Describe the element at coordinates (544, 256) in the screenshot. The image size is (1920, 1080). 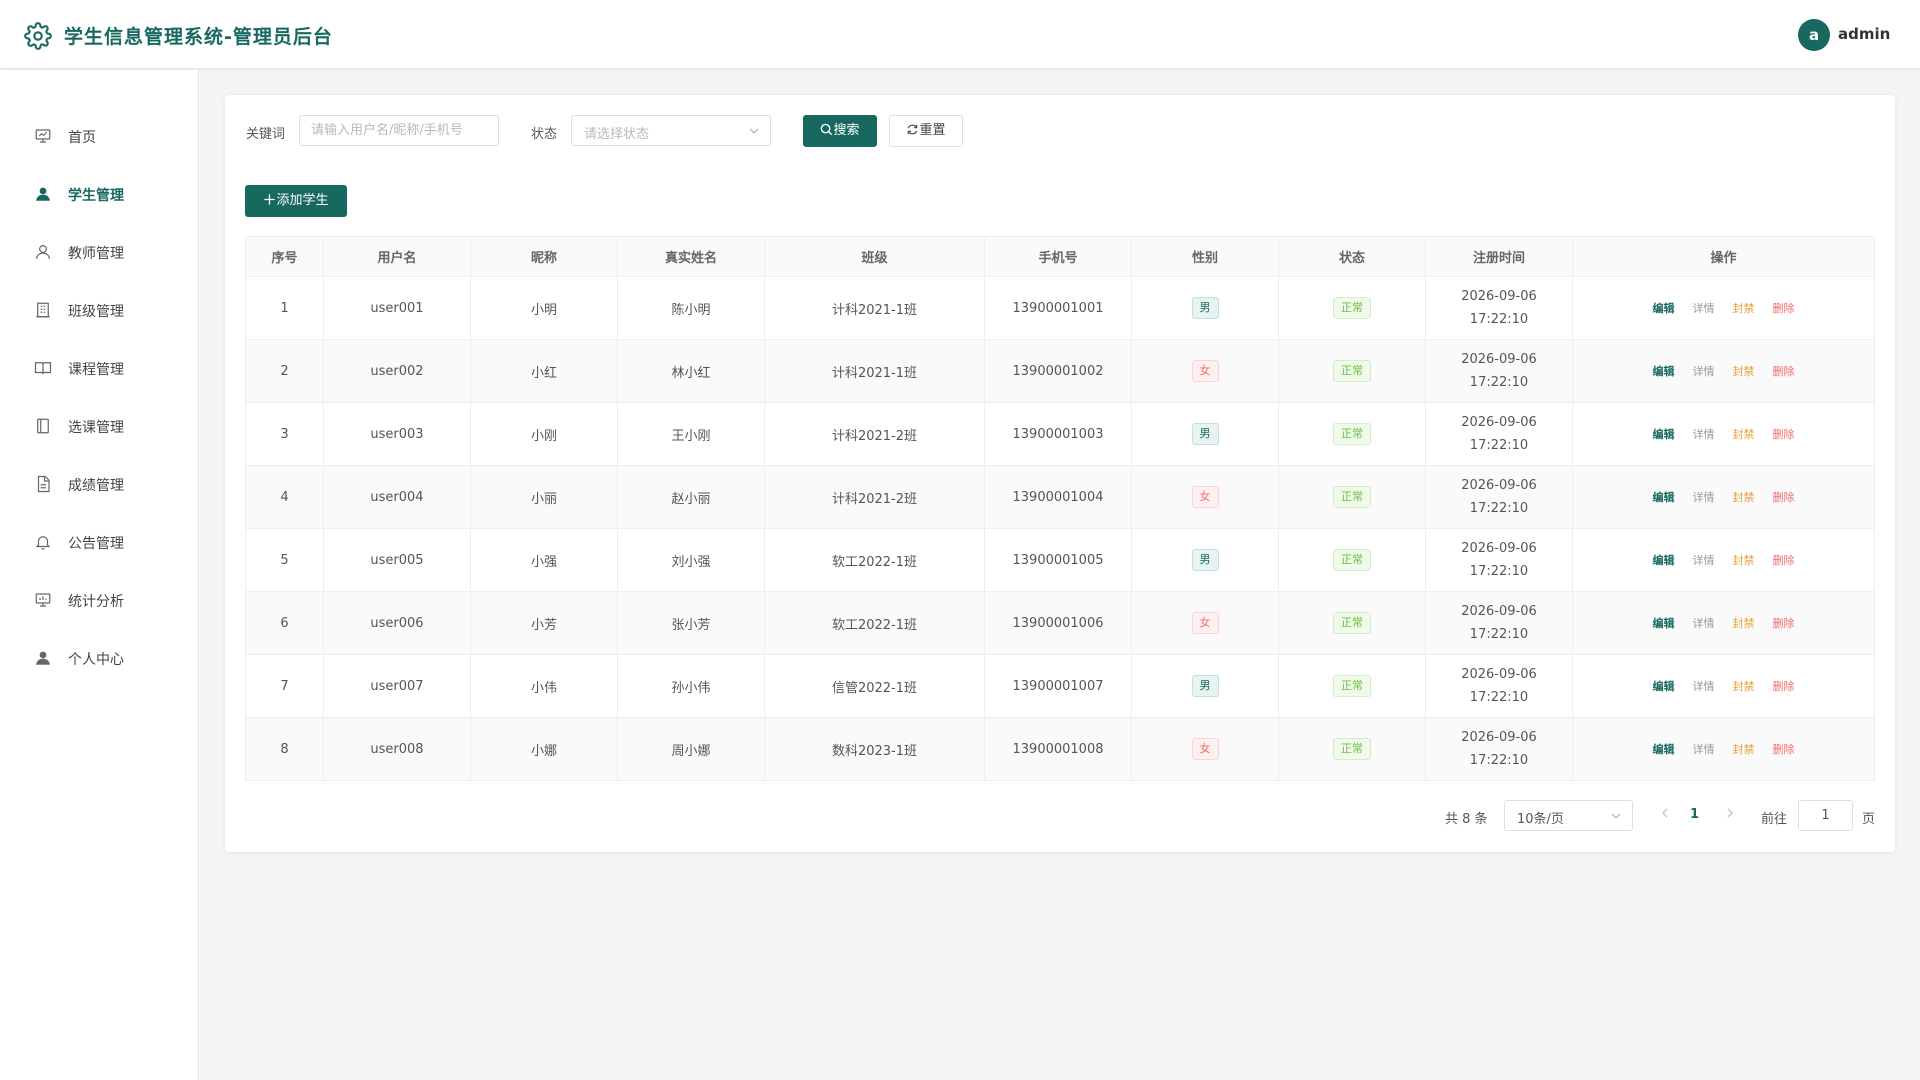
I see `column-header: 昵称` at that location.